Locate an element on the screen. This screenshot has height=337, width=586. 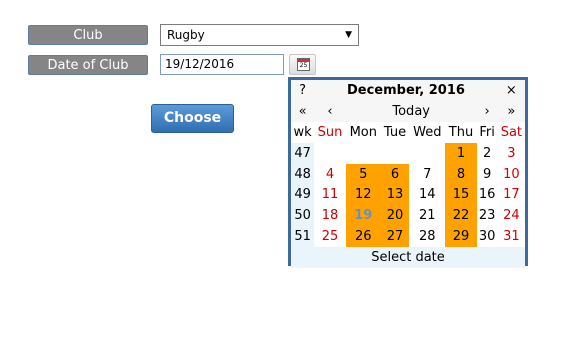
day-cell: 14 is located at coordinates (427, 194).